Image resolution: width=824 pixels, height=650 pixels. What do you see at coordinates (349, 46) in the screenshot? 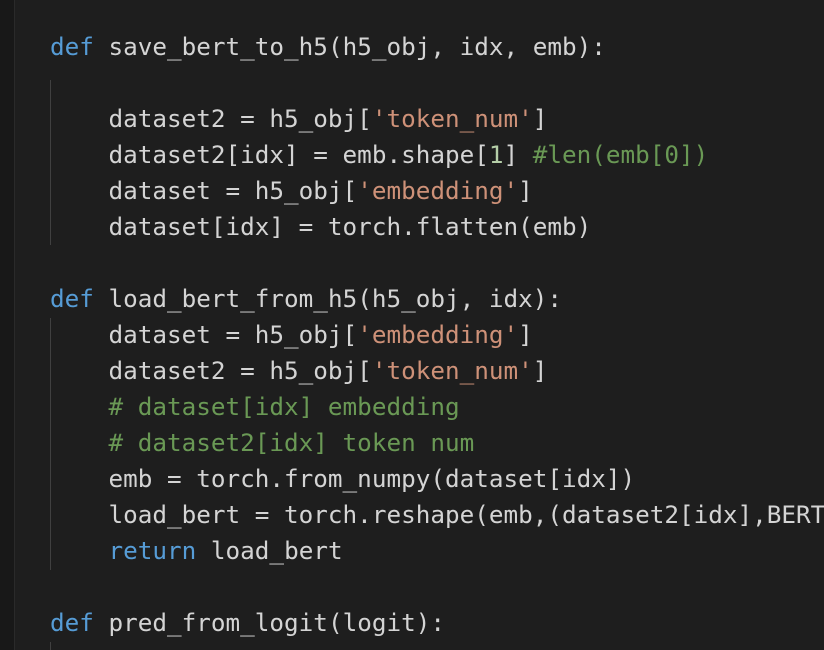
I see `code-token: save_bert_to_h5(h5_obj, idx, emb):` at bounding box center [349, 46].